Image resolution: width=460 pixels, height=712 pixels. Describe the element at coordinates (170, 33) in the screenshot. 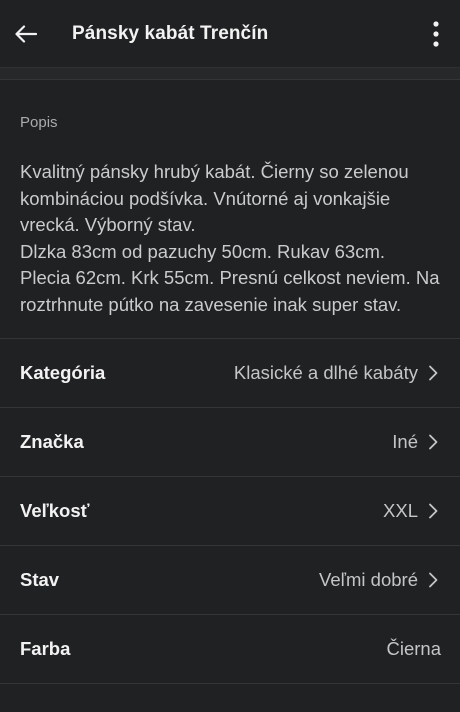

I see `page-title: Pánsky kabát Trenčín` at that location.